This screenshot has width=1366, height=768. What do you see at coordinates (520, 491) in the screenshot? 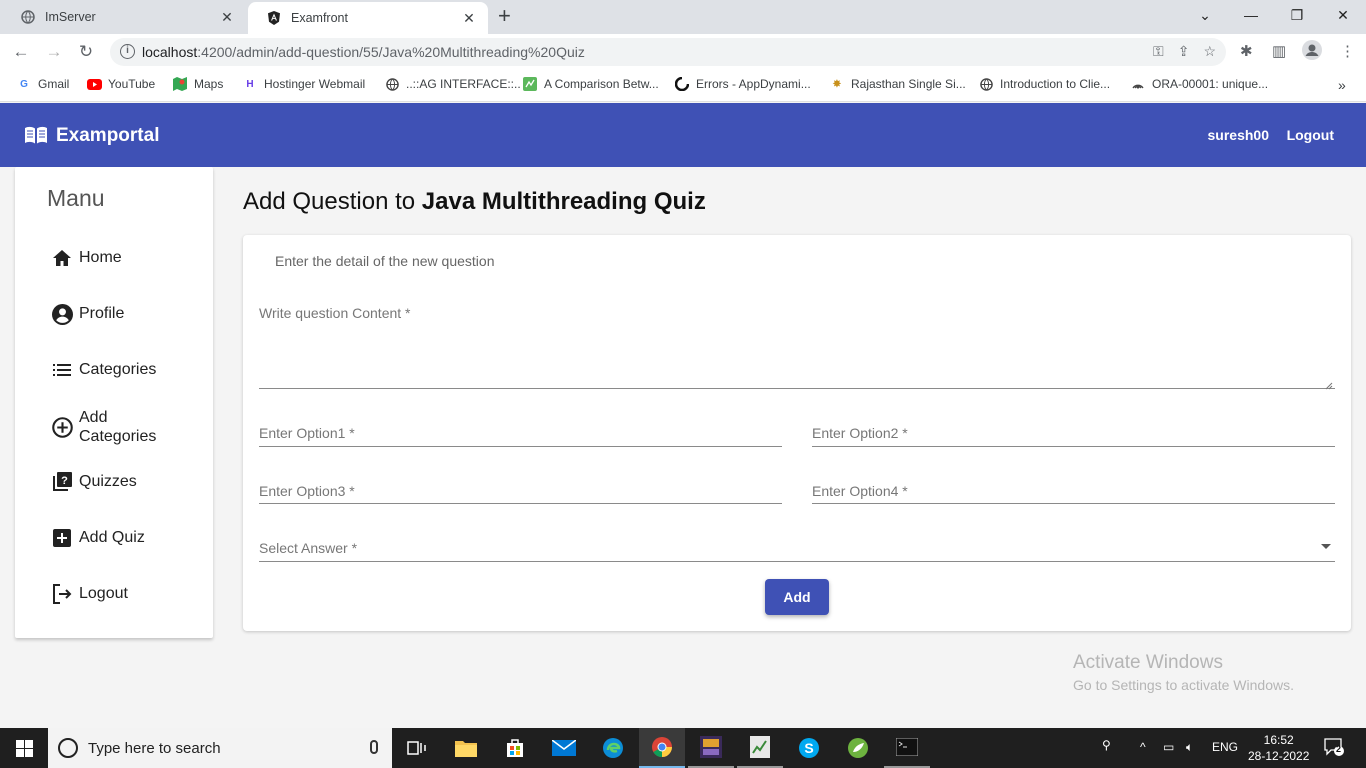
I see `option3-input: Enter Option3 *` at bounding box center [520, 491].